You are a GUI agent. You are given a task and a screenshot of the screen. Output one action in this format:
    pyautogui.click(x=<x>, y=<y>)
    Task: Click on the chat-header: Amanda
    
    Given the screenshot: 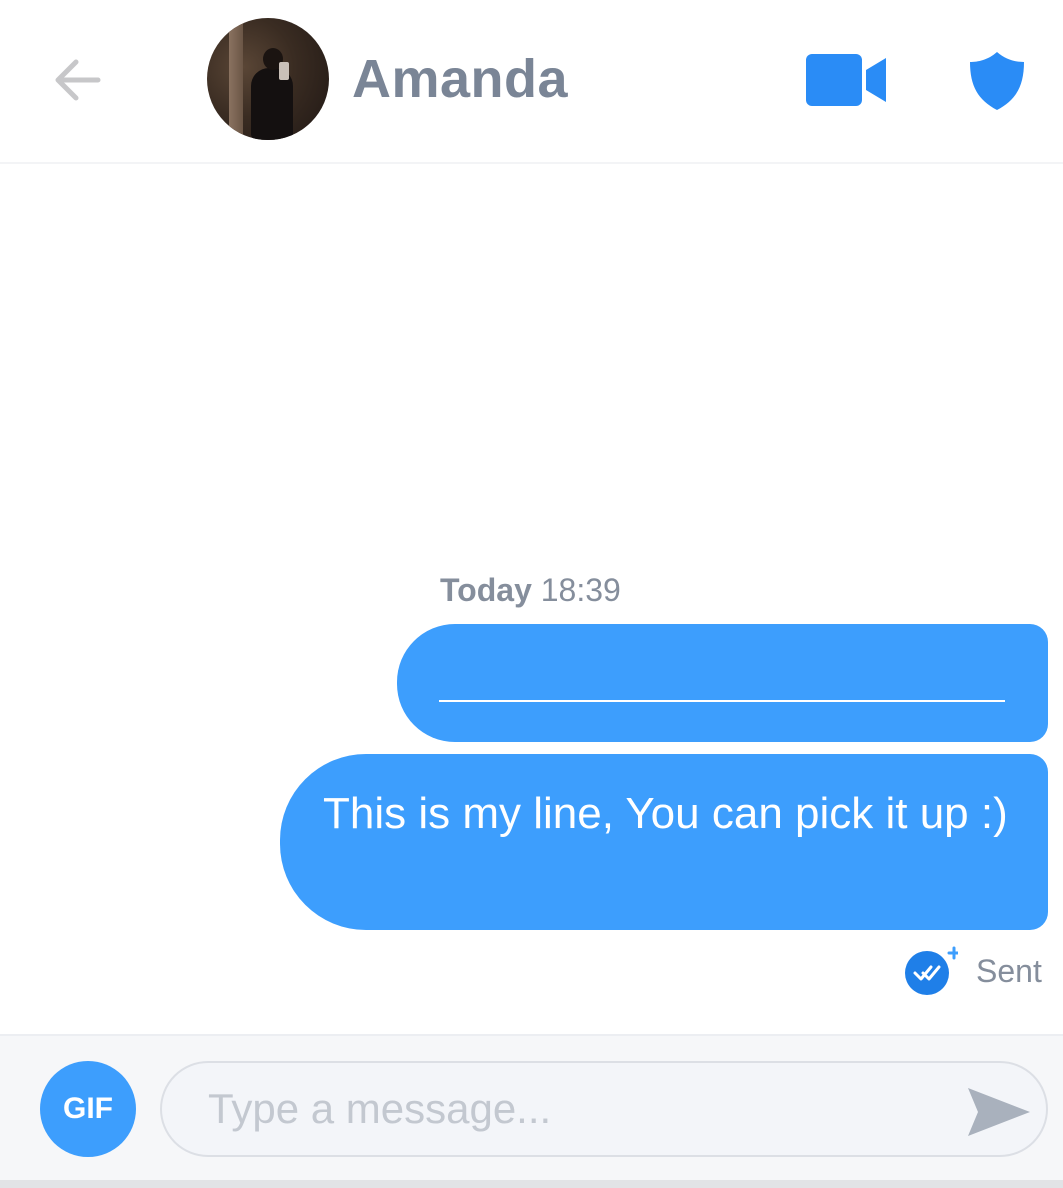 What is the action you would take?
    pyautogui.click(x=531, y=82)
    